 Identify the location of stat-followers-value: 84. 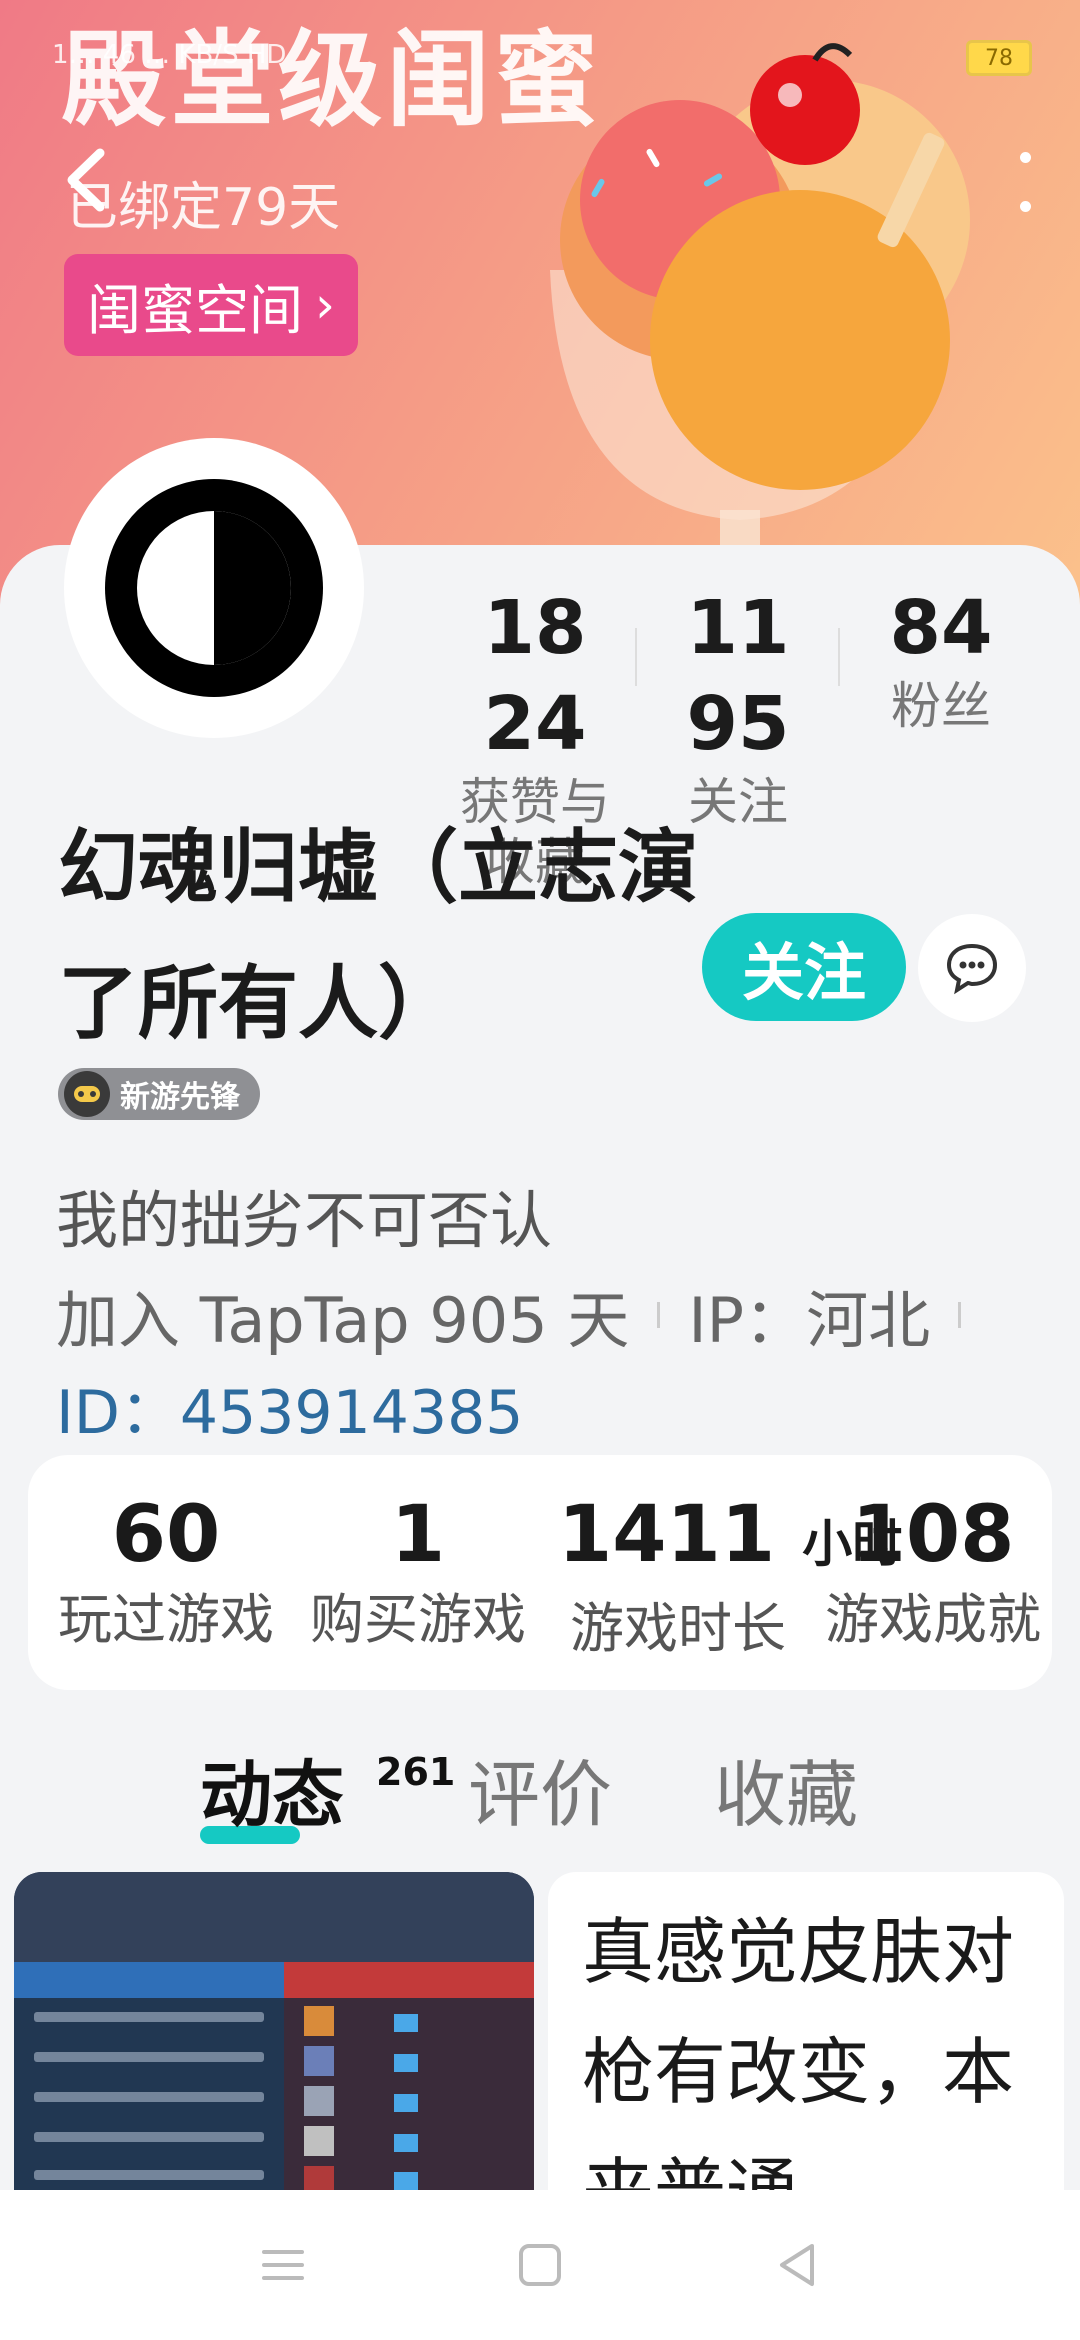
(941, 628).